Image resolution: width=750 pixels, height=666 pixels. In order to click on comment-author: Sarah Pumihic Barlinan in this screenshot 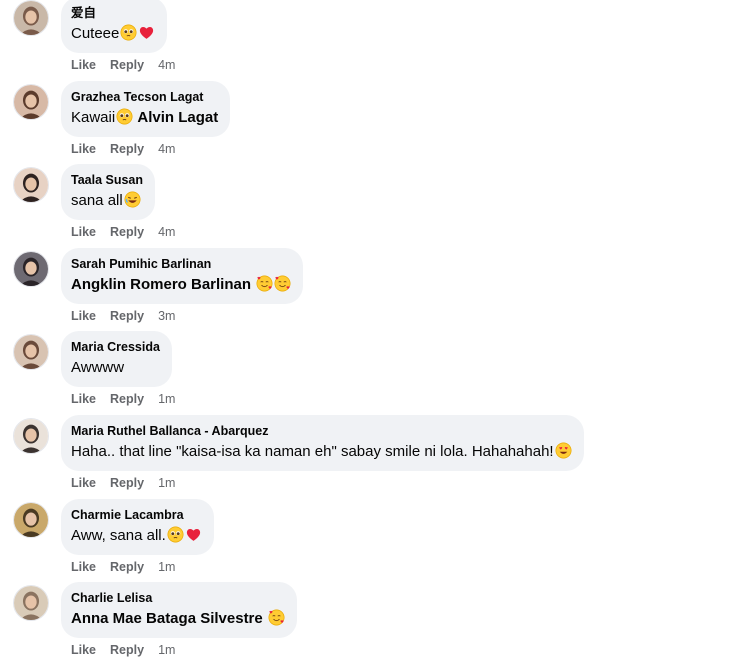, I will do `click(181, 264)`.